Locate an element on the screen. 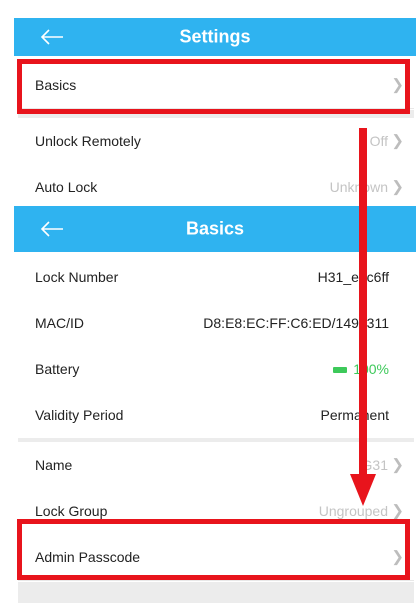  info-label: MAC/ID is located at coordinates (59, 323).